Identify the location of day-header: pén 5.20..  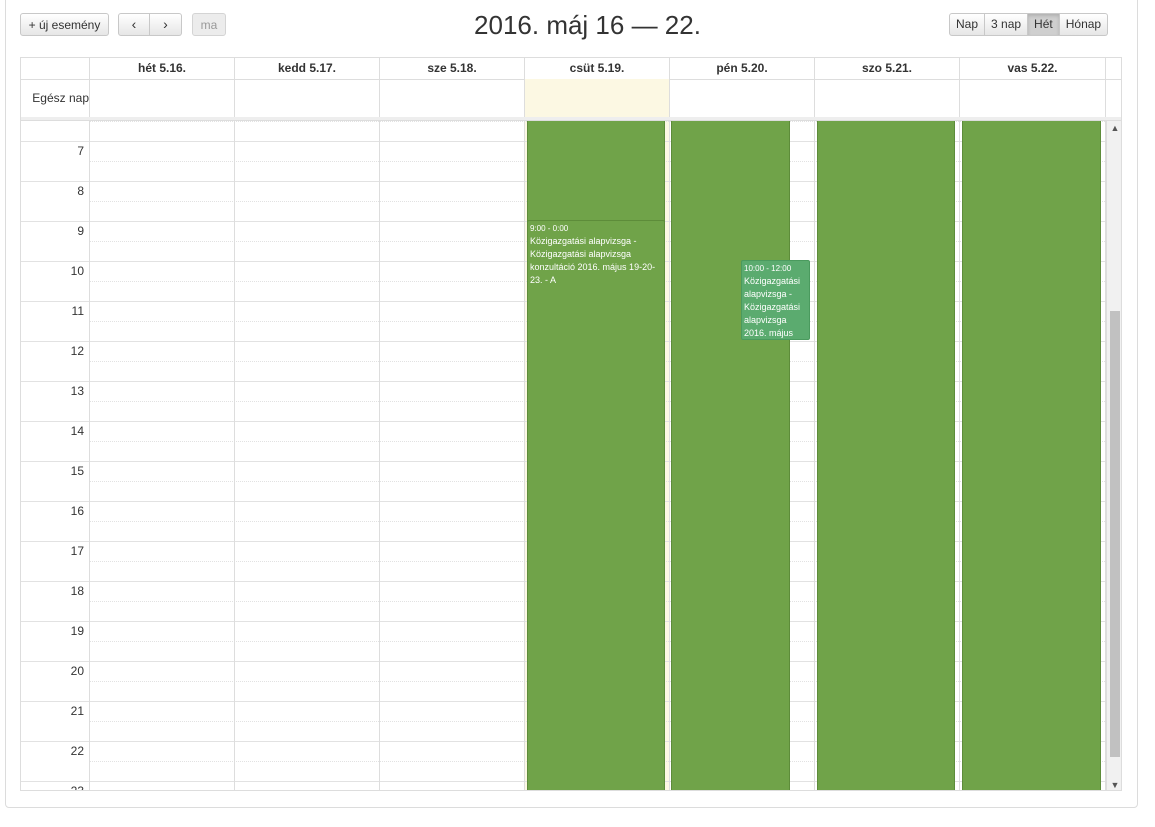
(741, 68).